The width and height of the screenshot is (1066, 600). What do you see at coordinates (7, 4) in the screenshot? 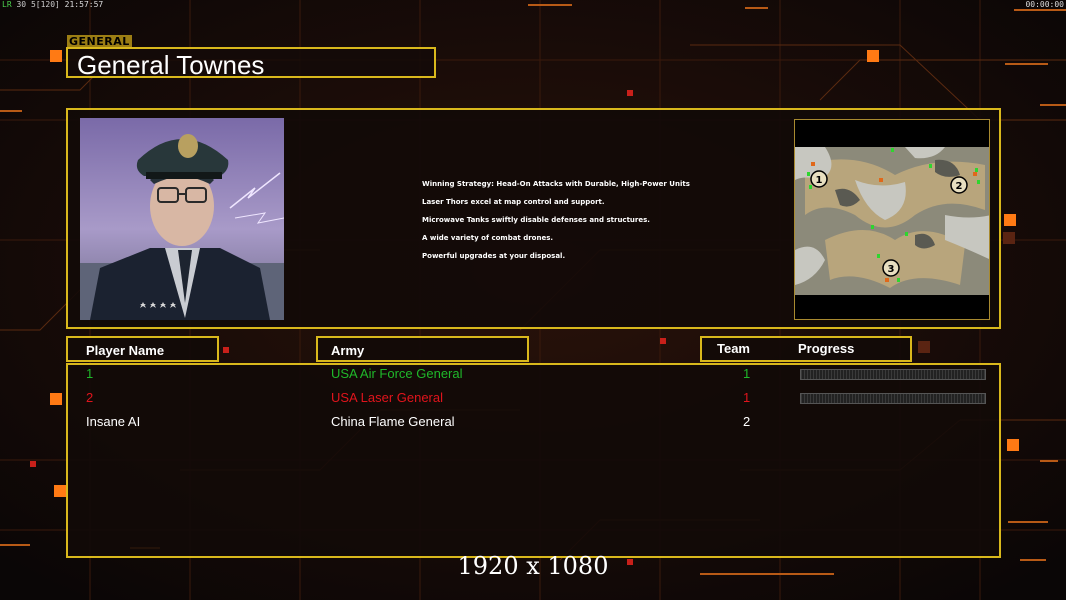
I see `fps-label: LR` at bounding box center [7, 4].